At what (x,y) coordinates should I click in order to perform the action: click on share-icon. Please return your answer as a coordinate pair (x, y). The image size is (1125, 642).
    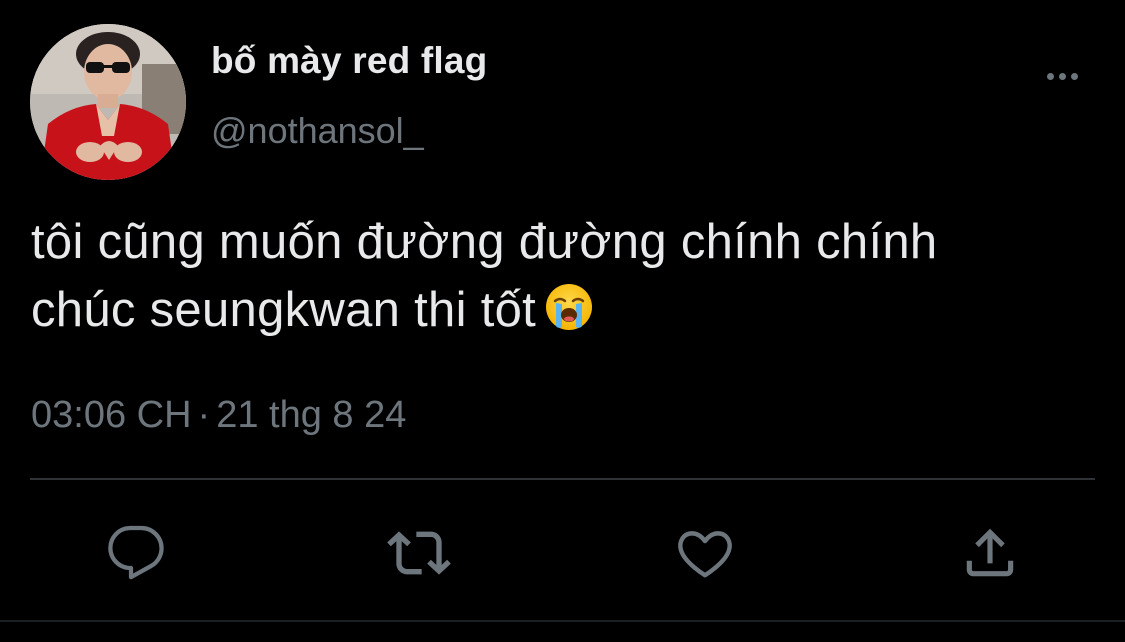
    Looking at the image, I should click on (990, 552).